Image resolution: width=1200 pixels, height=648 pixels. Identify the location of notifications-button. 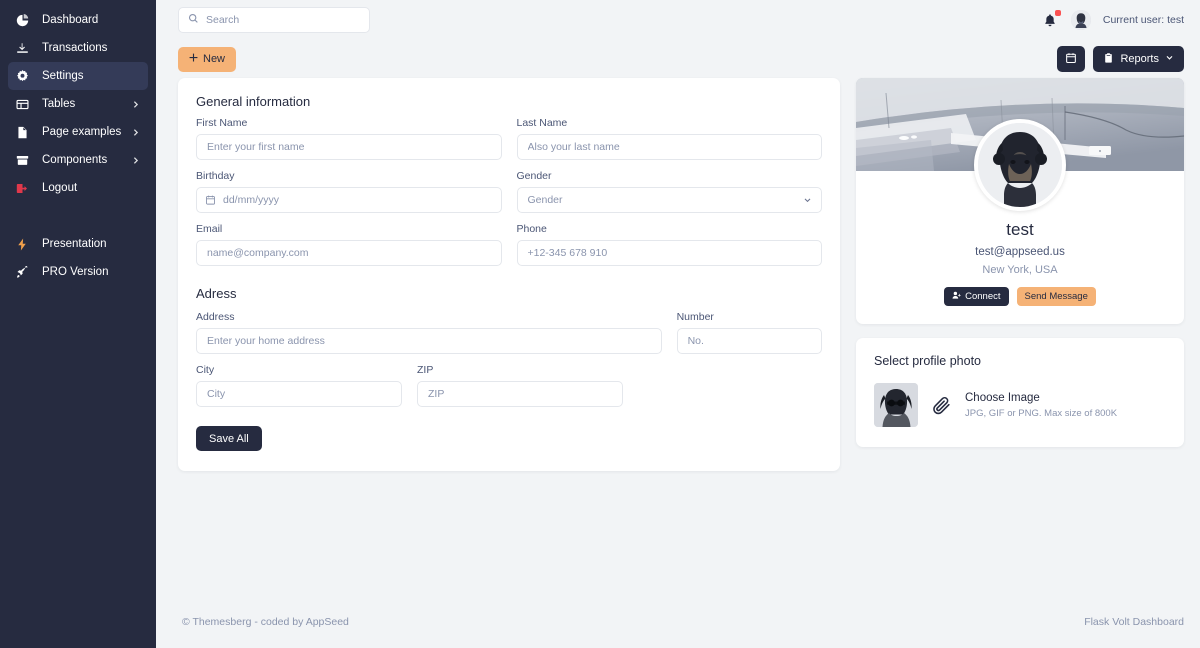
(1052, 19).